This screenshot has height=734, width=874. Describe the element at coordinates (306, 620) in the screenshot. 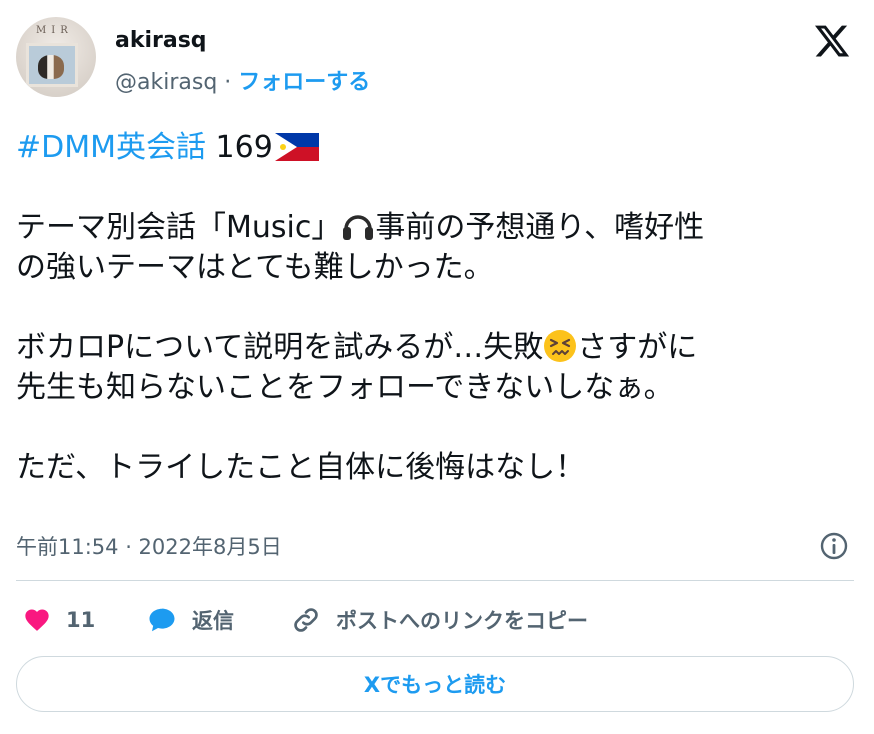

I see `link-icon` at that location.